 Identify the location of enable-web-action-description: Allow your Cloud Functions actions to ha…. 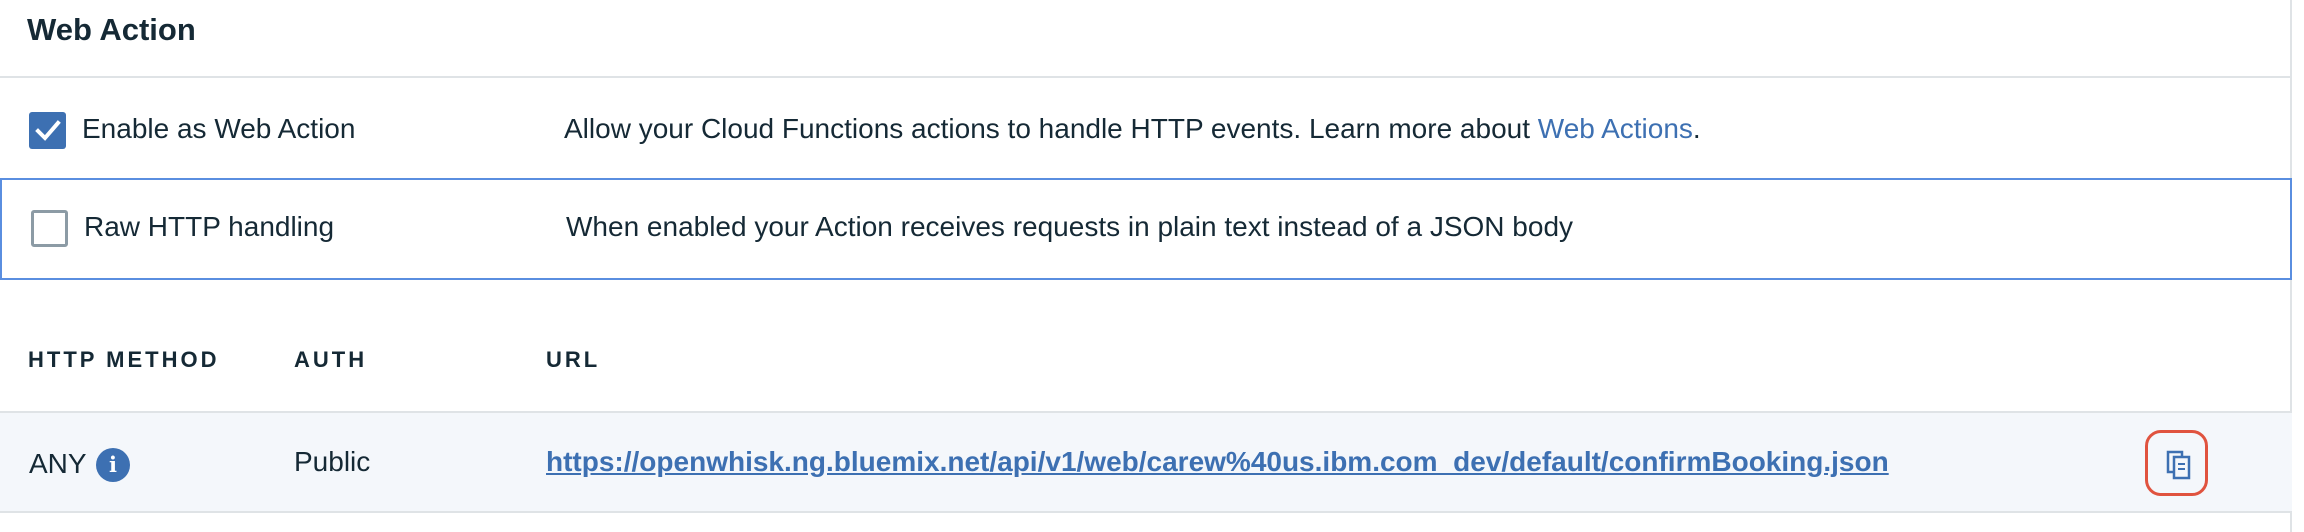
(1132, 129).